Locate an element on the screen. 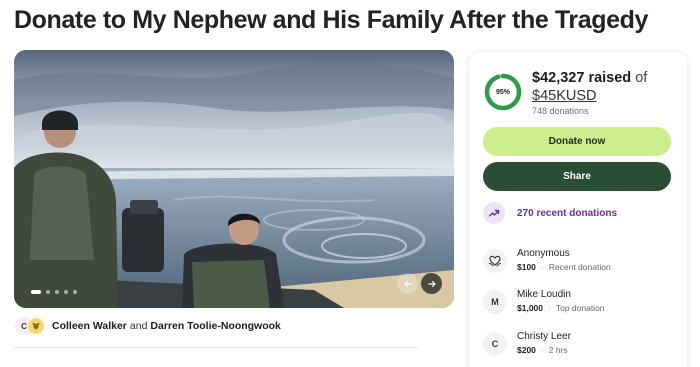 This screenshot has width=700, height=367. donor-name: Mike Loudin is located at coordinates (544, 294).